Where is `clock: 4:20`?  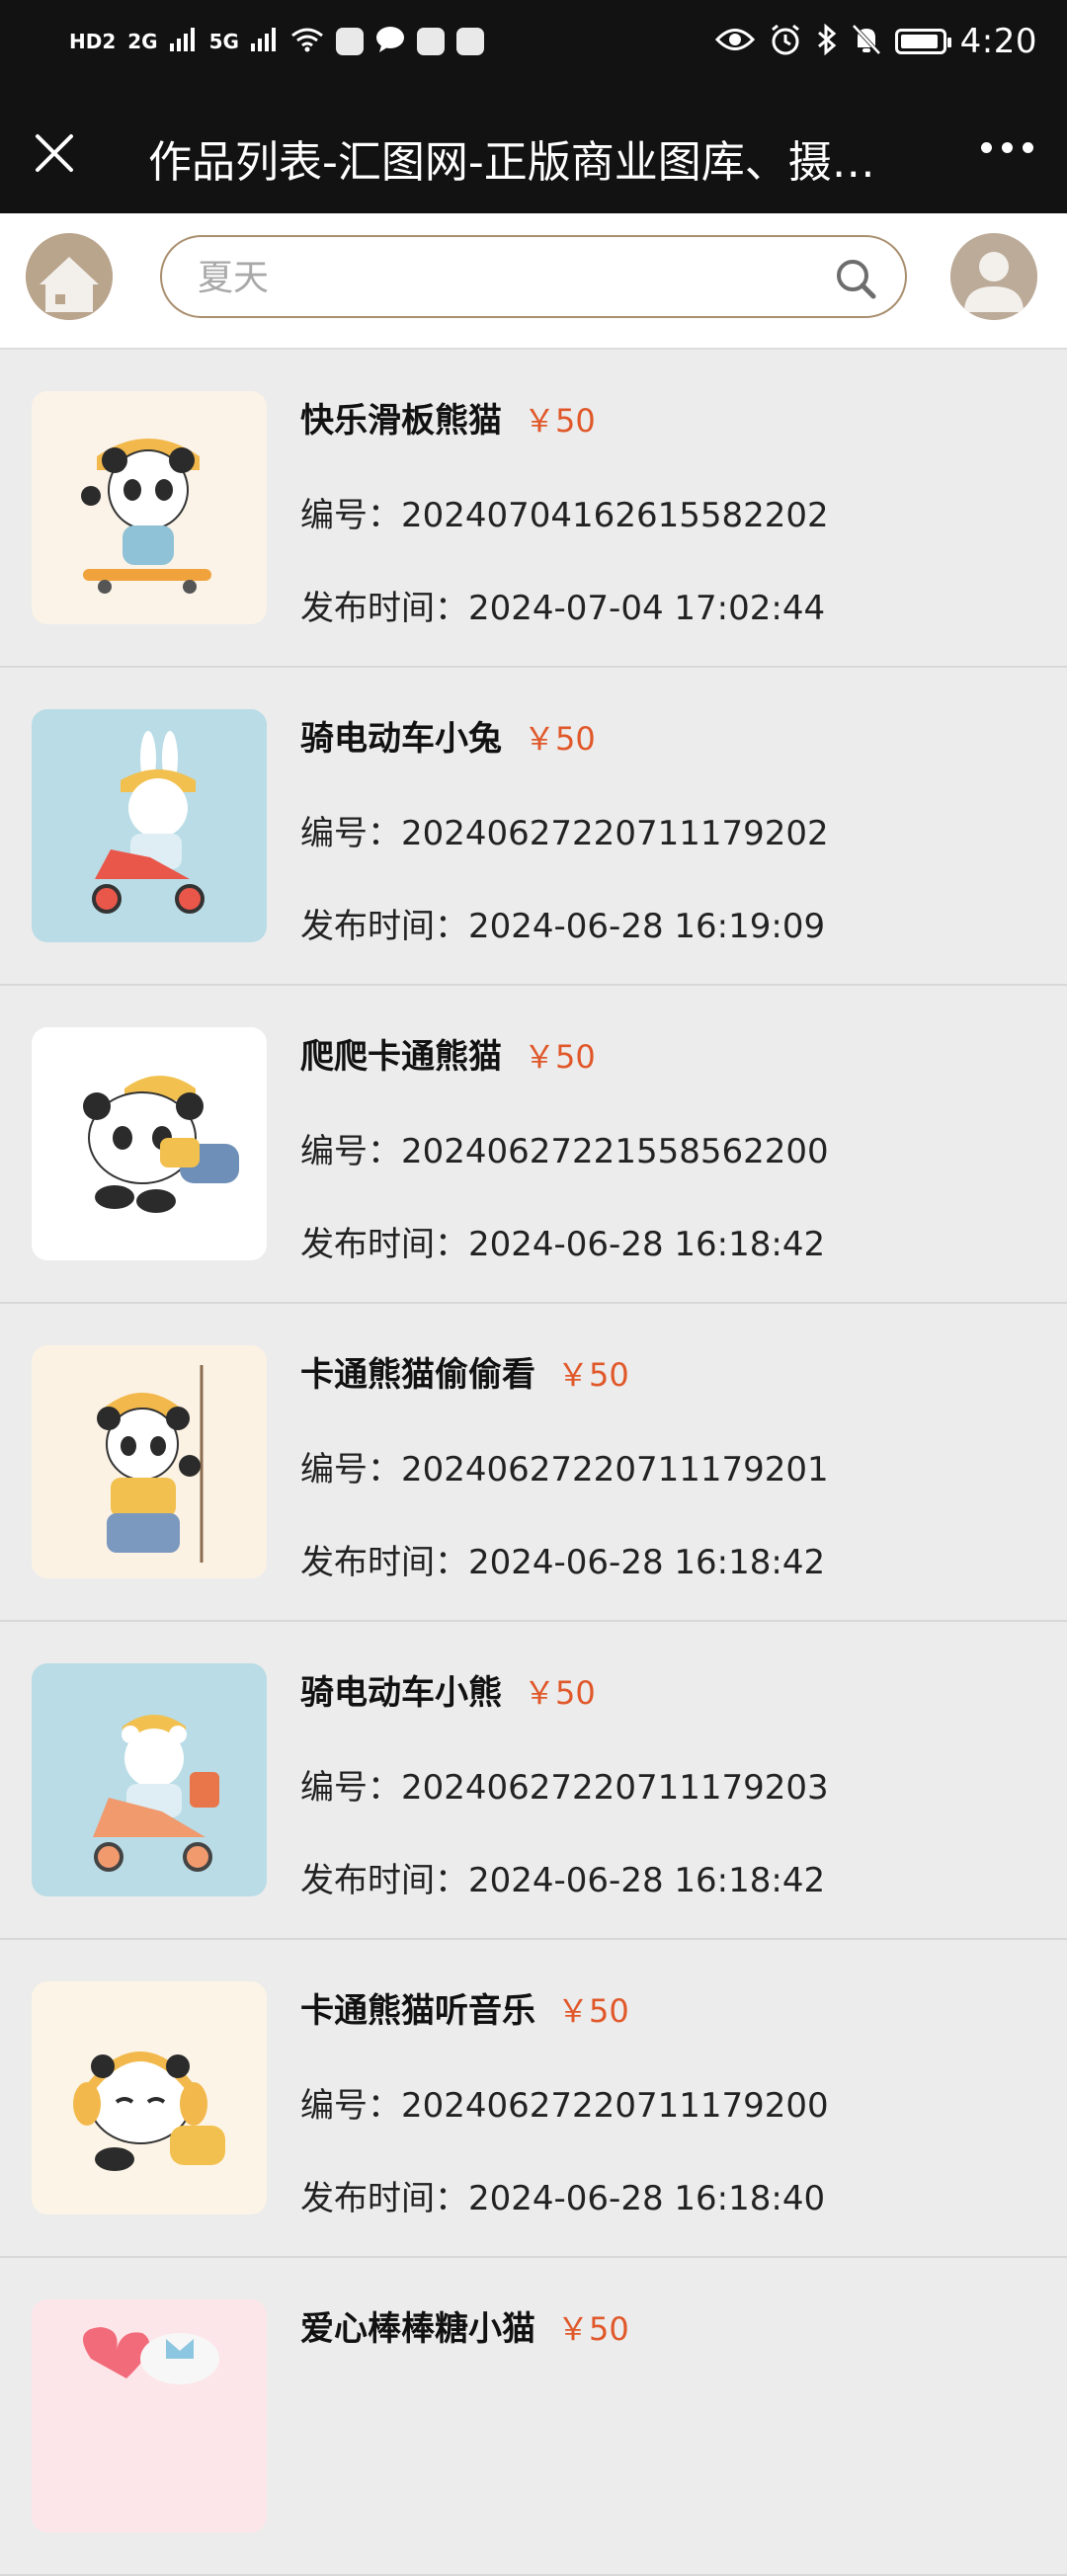 clock: 4:20 is located at coordinates (998, 41).